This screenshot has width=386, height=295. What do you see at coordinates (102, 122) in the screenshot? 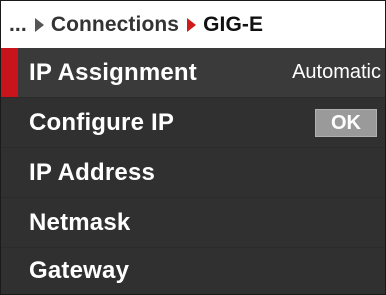
I see `menu-item-label: Configure IP` at bounding box center [102, 122].